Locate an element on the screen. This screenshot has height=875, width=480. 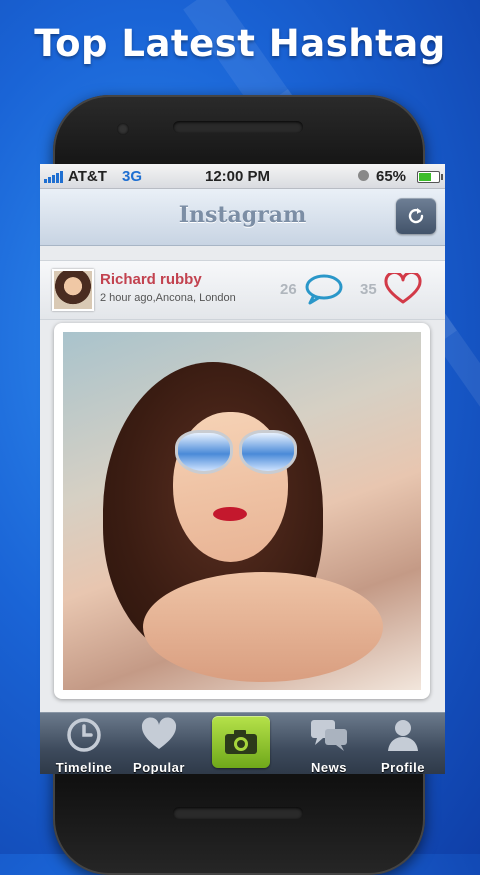
comment-count: 26 is located at coordinates (288, 289).